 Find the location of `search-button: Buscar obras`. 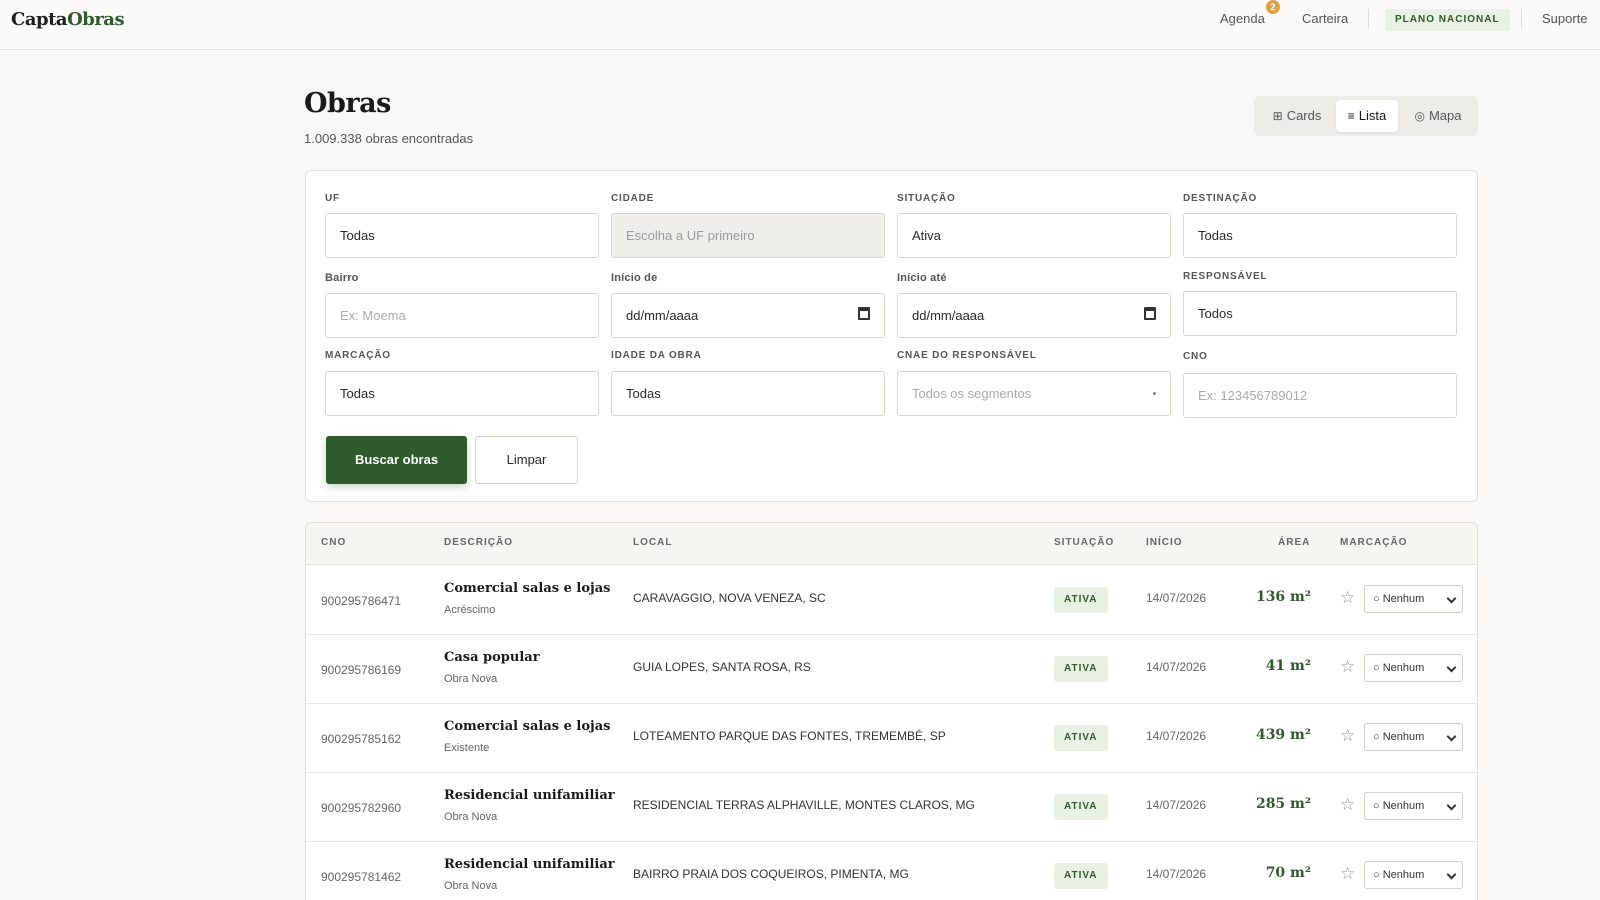

search-button: Buscar obras is located at coordinates (396, 460).